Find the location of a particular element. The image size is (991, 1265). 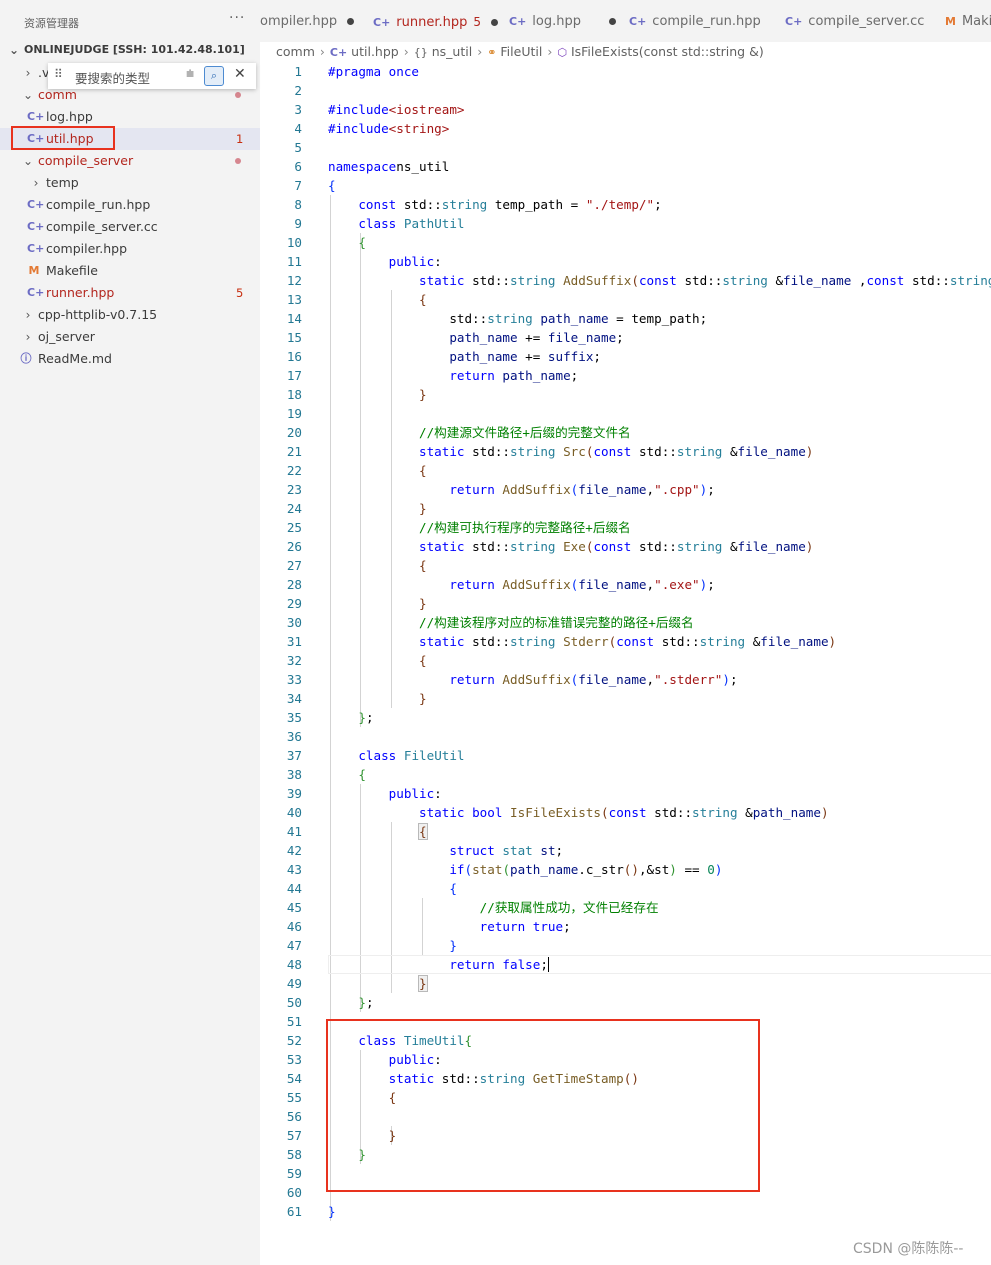

tree-item: ⌄ compile_server is located at coordinates (130, 161).